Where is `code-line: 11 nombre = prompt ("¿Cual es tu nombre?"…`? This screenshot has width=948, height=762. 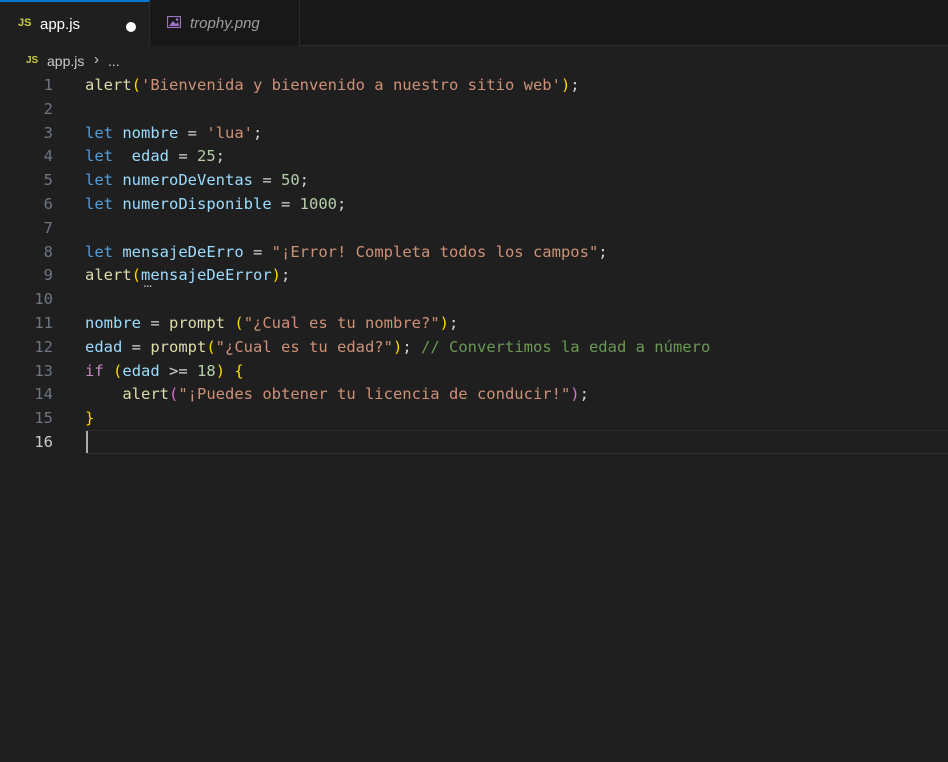 code-line: 11 nombre = prompt ("¿Cual es tu nombre?"… is located at coordinates (474, 323).